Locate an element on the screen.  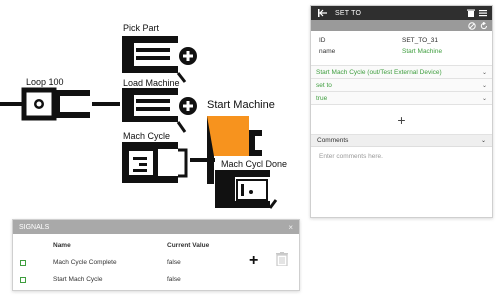
prop-value-id: SET_TO_31 is located at coordinates (420, 40).